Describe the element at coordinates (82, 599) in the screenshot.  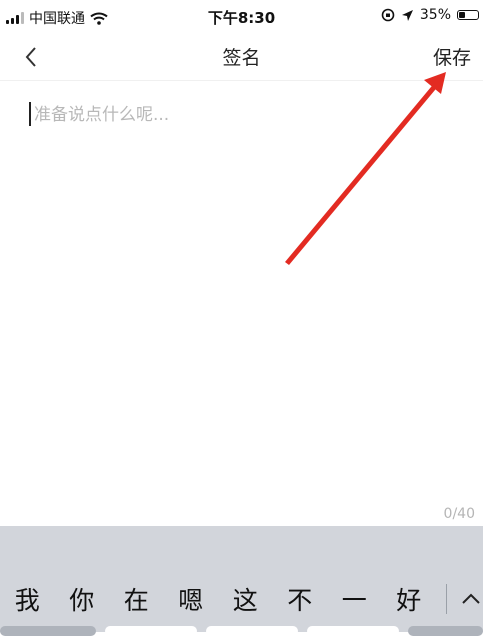
I see `candidate-word: 你` at that location.